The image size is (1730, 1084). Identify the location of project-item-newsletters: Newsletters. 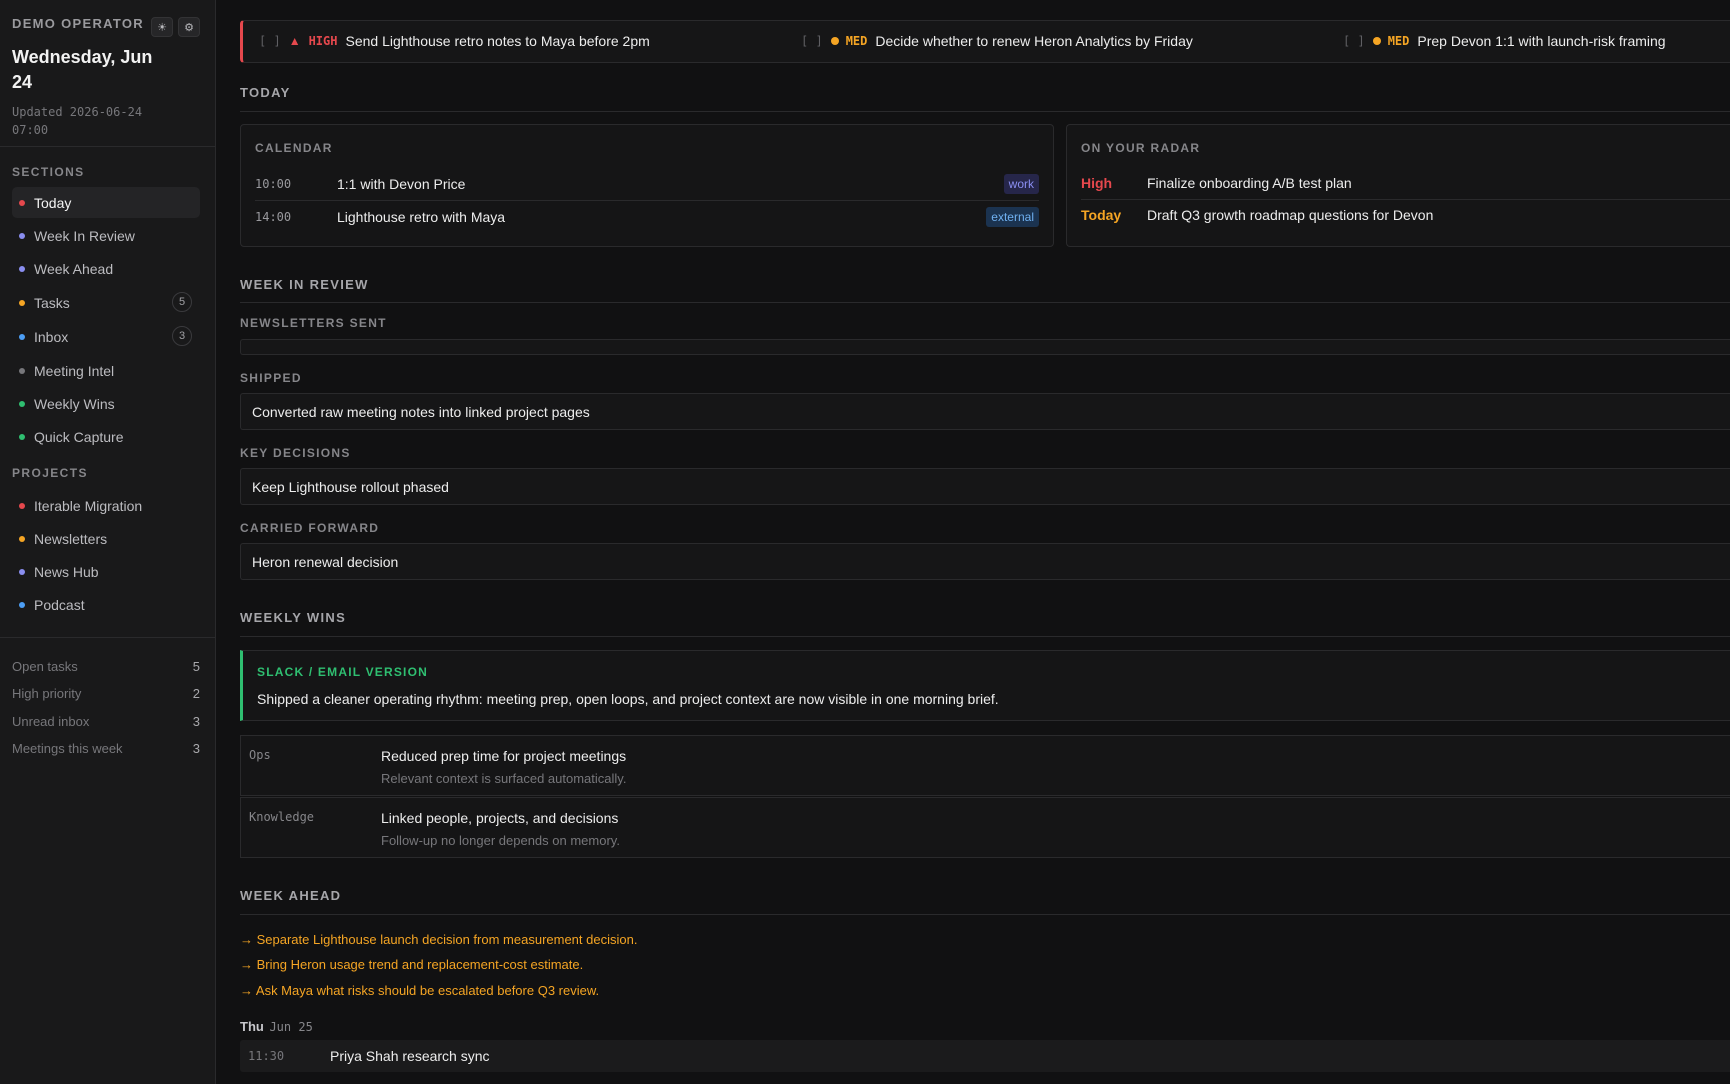
(106, 538).